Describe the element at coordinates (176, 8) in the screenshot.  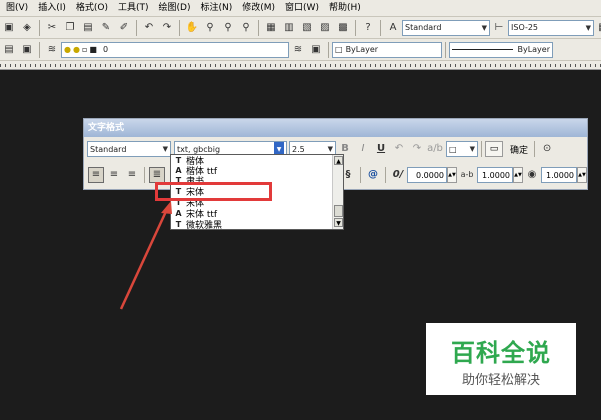
I see `menu-draw: 绘图(D)` at that location.